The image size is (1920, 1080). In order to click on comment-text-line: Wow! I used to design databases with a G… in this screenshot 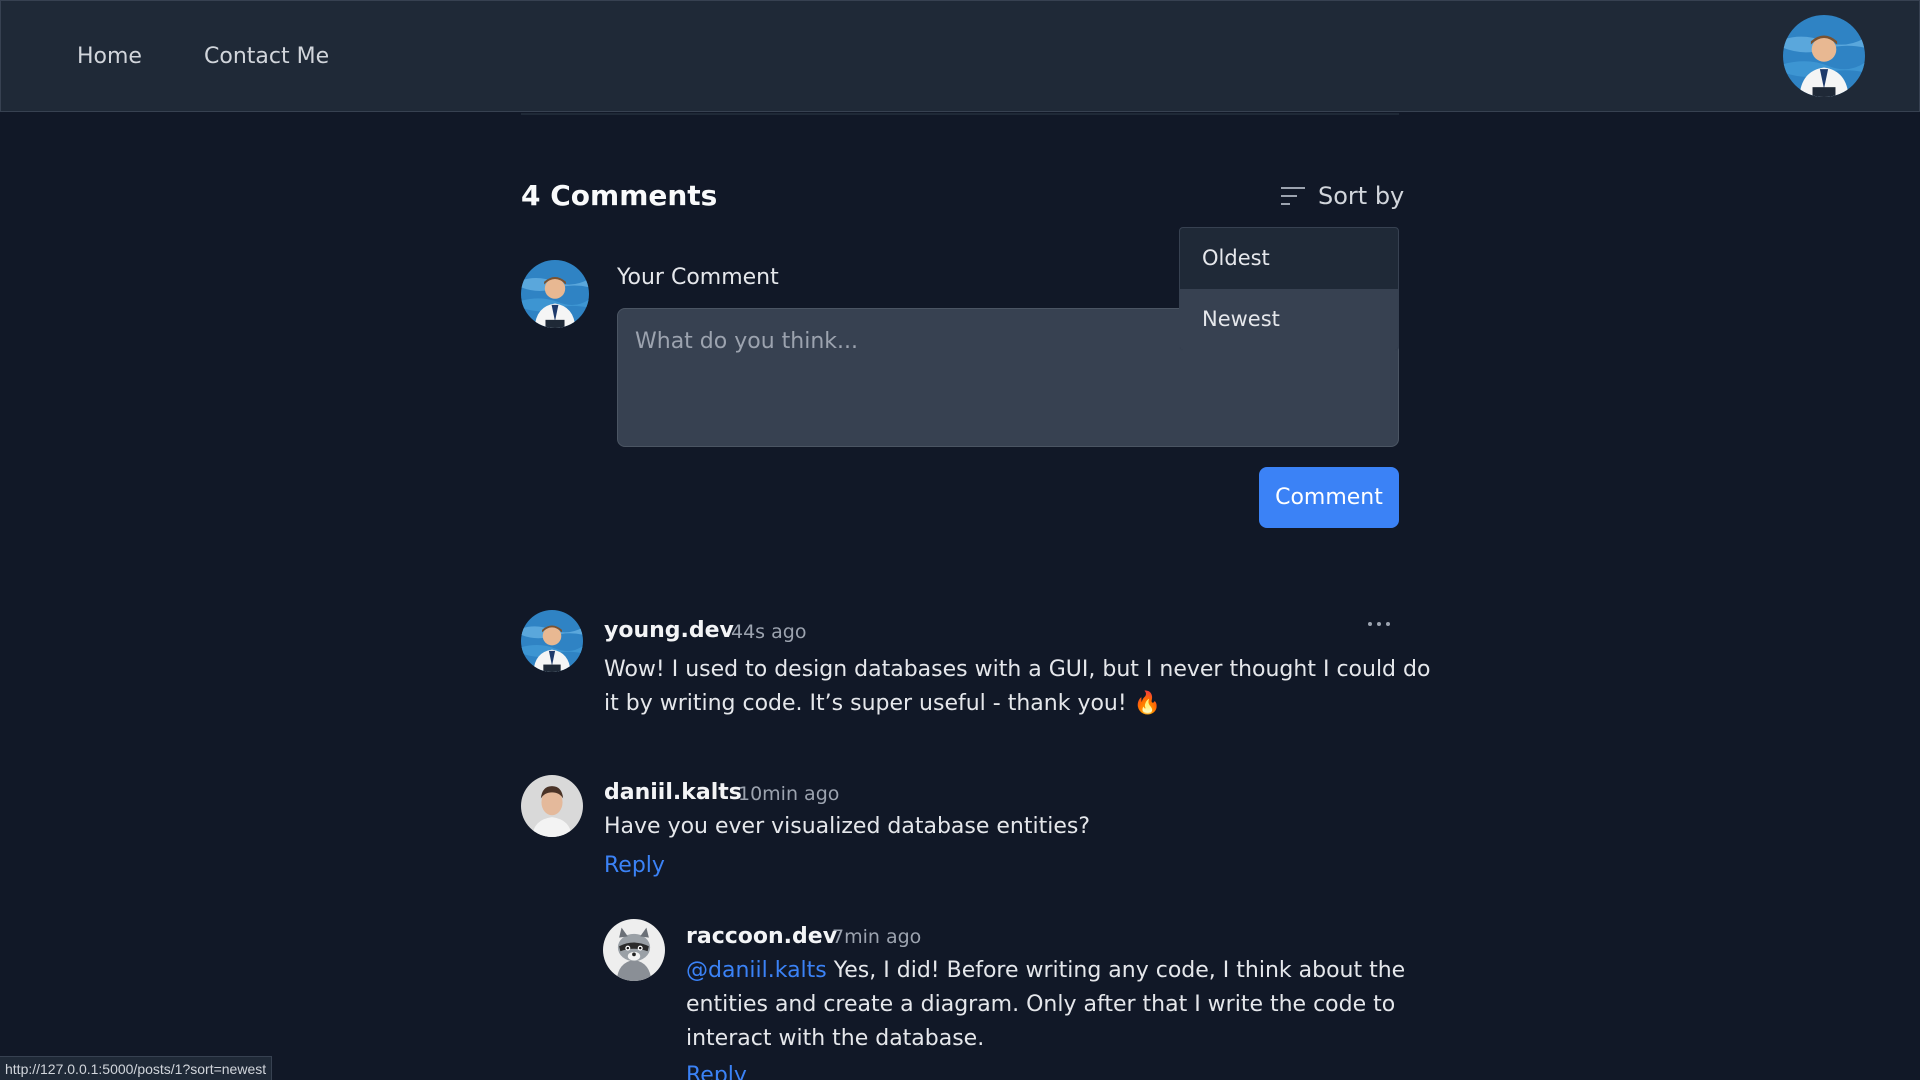, I will do `click(1017, 669)`.